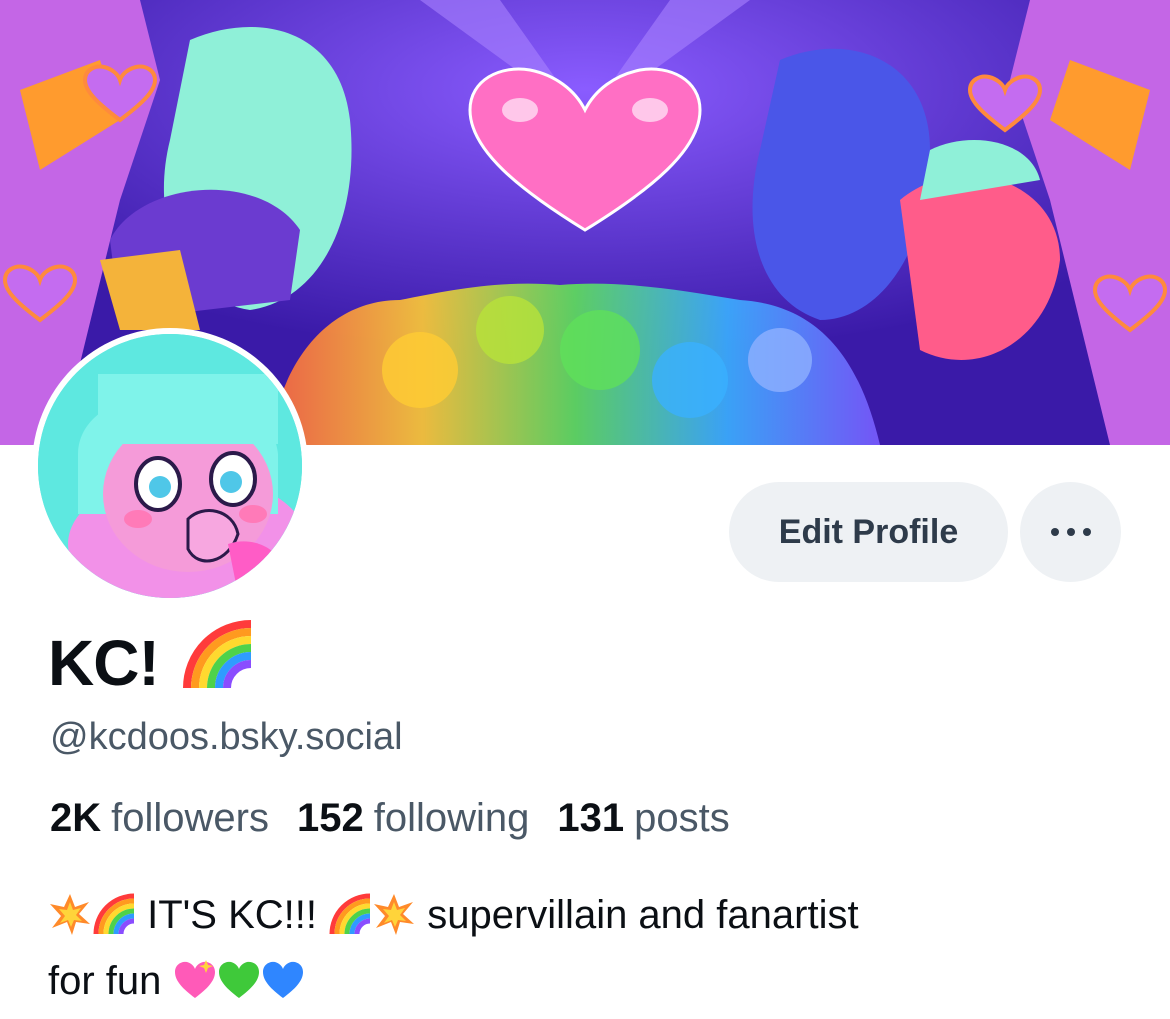 The width and height of the screenshot is (1170, 1019). Describe the element at coordinates (682, 818) in the screenshot. I see `posts-label: posts` at that location.